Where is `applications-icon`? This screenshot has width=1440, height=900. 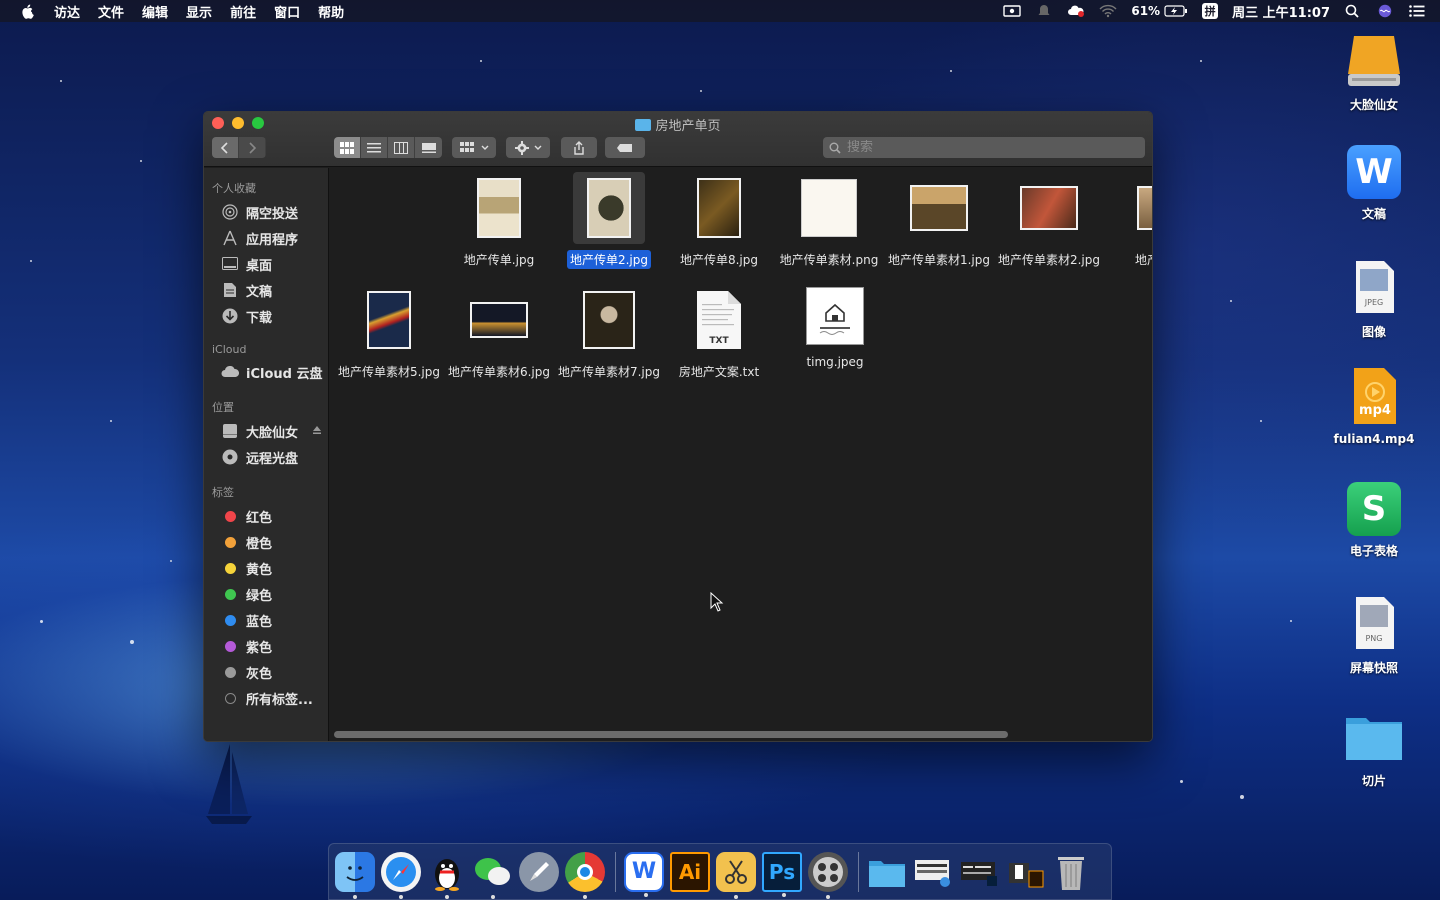
applications-icon is located at coordinates (230, 238).